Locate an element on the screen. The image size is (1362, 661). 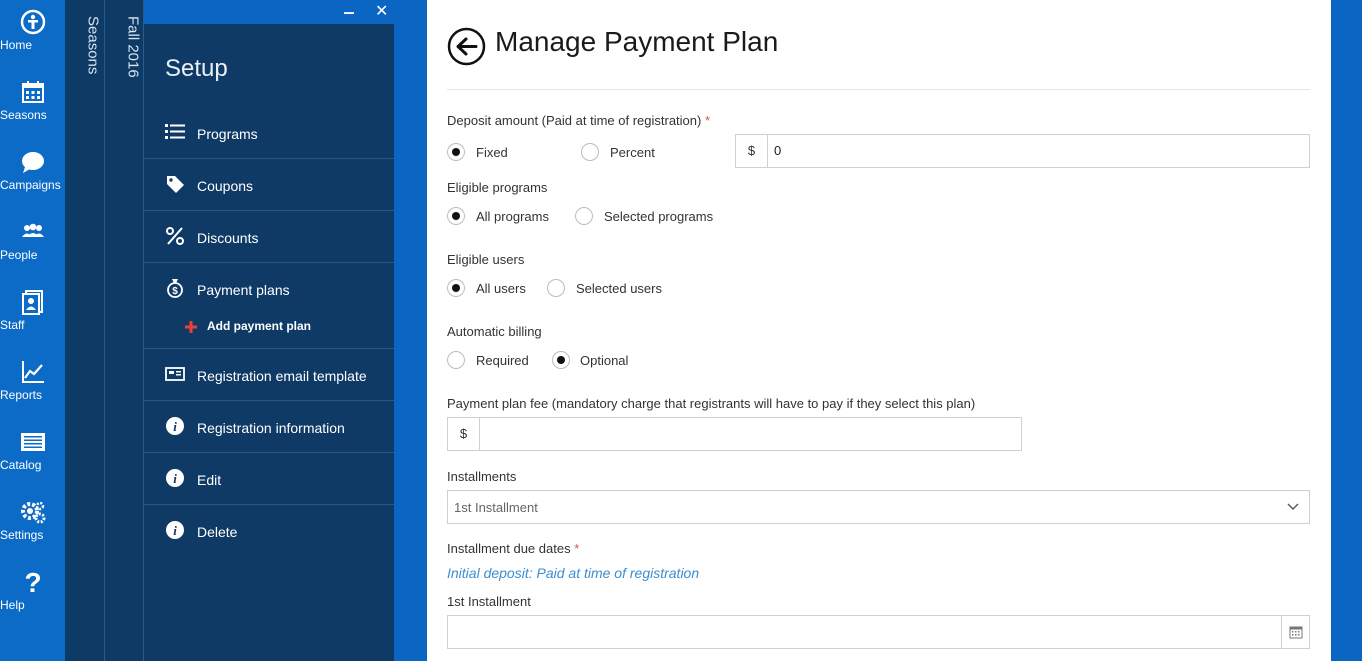
nav-help: ? Help is located at coordinates (32, 595).